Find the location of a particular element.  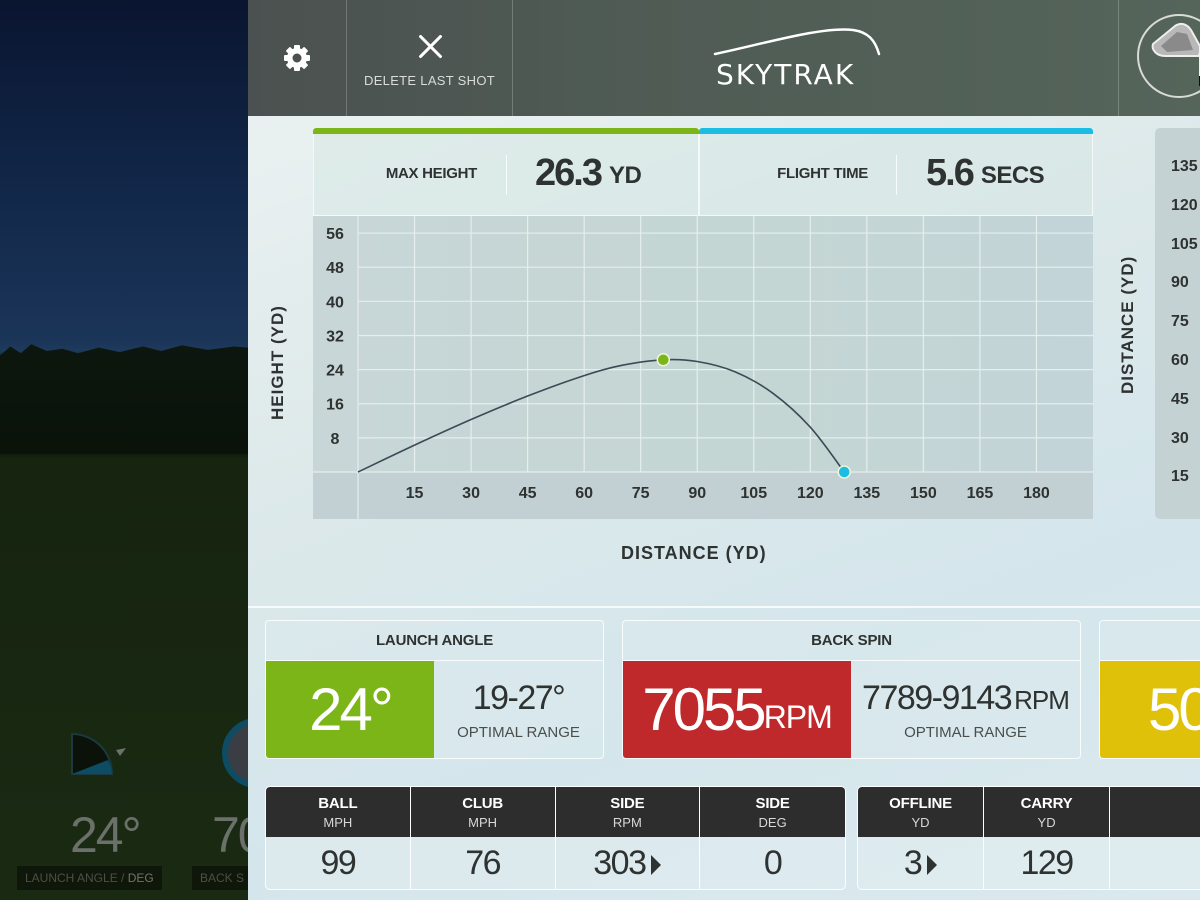

bg-back-spin-label: BACK S is located at coordinates (222, 878).